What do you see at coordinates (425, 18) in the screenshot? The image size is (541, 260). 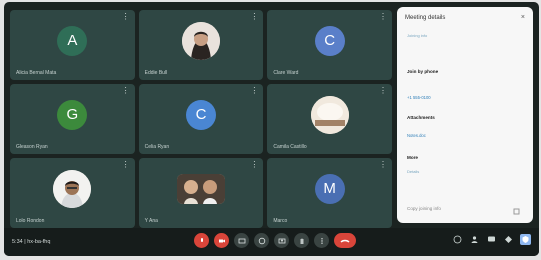 I see `panel-title: Meeting details` at bounding box center [425, 18].